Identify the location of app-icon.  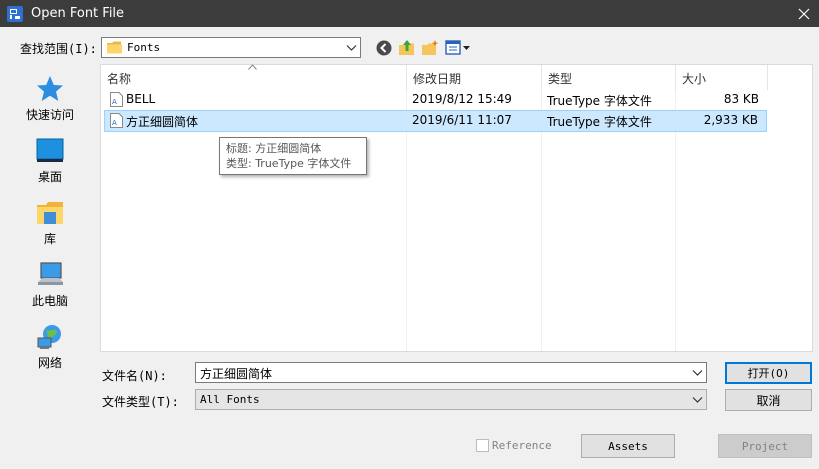
(15, 14).